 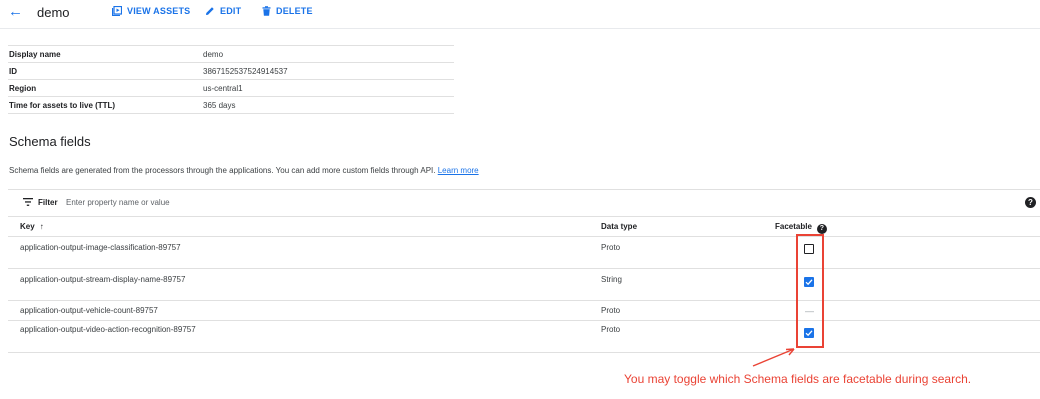 I want to click on column-key-label: Key, so click(x=27, y=226).